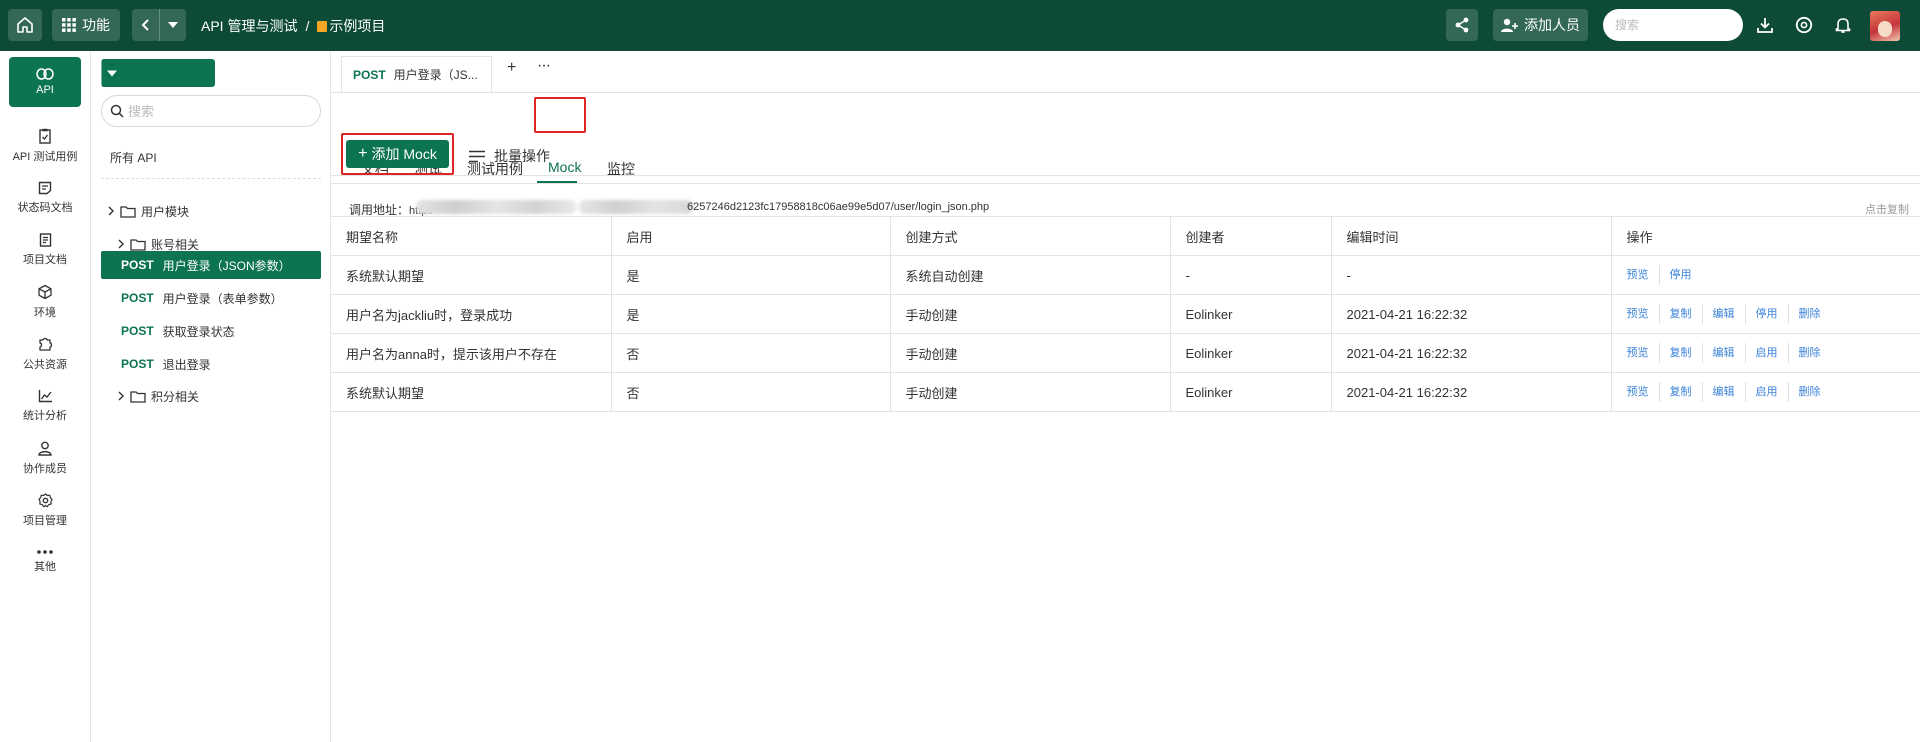 This screenshot has height=742, width=1920. I want to click on global-search-input, so click(1673, 25).